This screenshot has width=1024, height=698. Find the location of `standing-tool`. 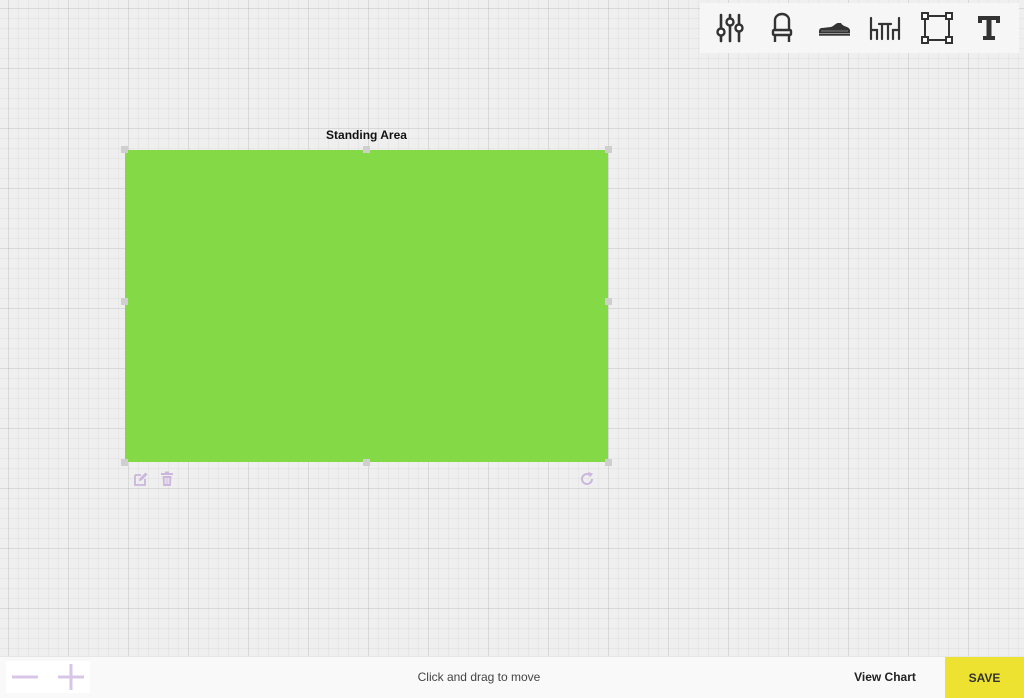

standing-tool is located at coordinates (834, 28).